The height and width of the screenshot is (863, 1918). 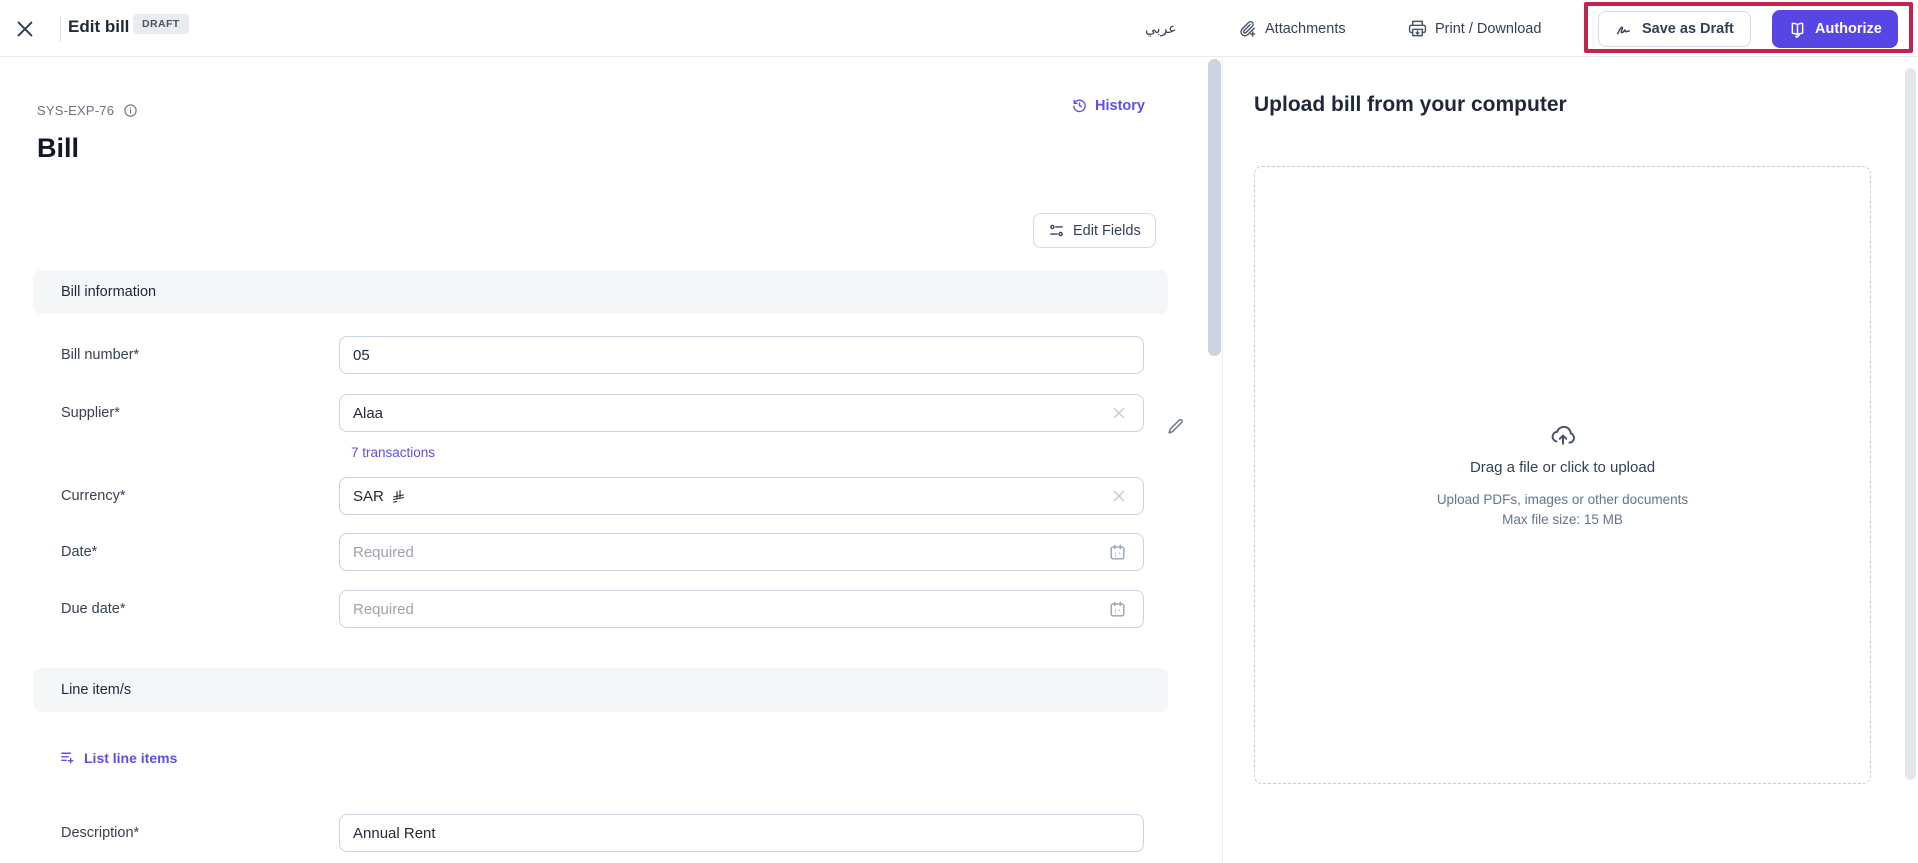 I want to click on status-badge: DRAFT, so click(x=161, y=24).